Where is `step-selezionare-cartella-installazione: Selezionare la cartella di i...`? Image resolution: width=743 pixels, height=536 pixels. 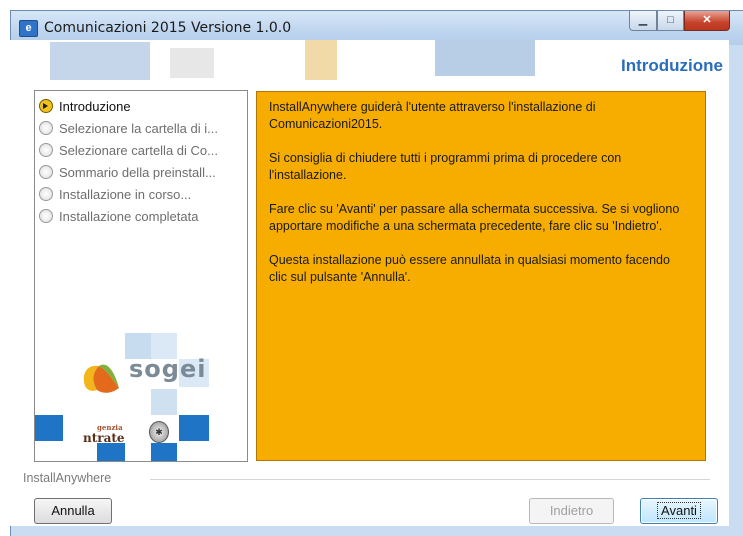
step-selezionare-cartella-installazione: Selezionare la cartella di i... is located at coordinates (128, 128).